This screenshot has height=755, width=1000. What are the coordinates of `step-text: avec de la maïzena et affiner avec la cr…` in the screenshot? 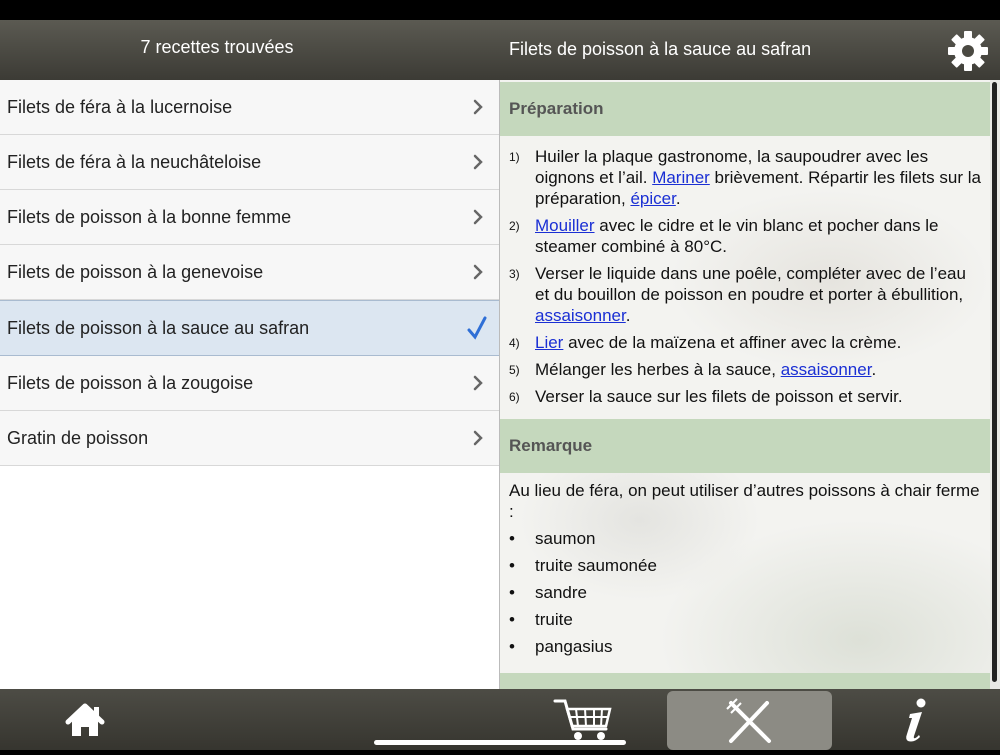 It's located at (732, 342).